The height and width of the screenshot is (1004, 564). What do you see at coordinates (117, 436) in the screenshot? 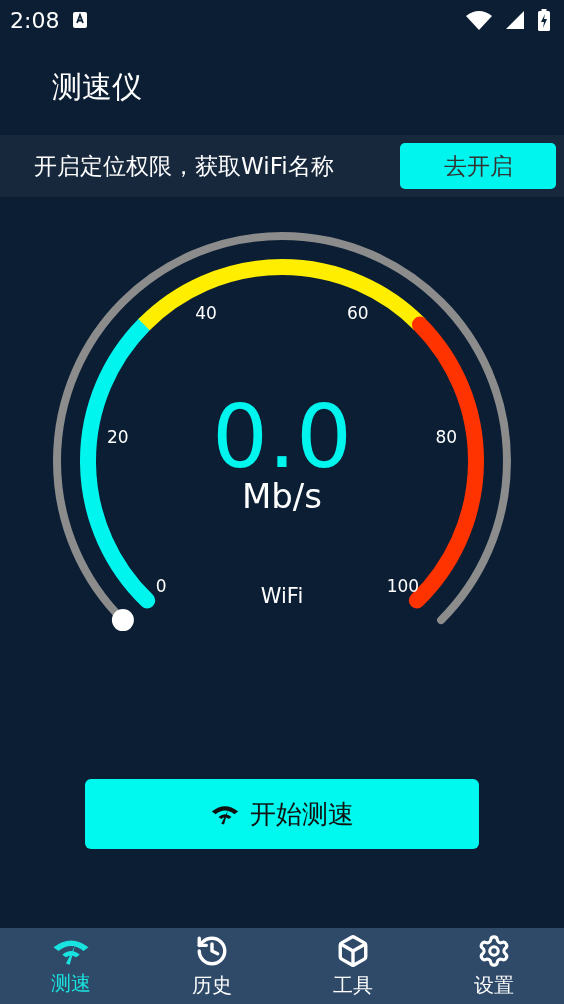
I see `gauge-tick-label: 20` at bounding box center [117, 436].